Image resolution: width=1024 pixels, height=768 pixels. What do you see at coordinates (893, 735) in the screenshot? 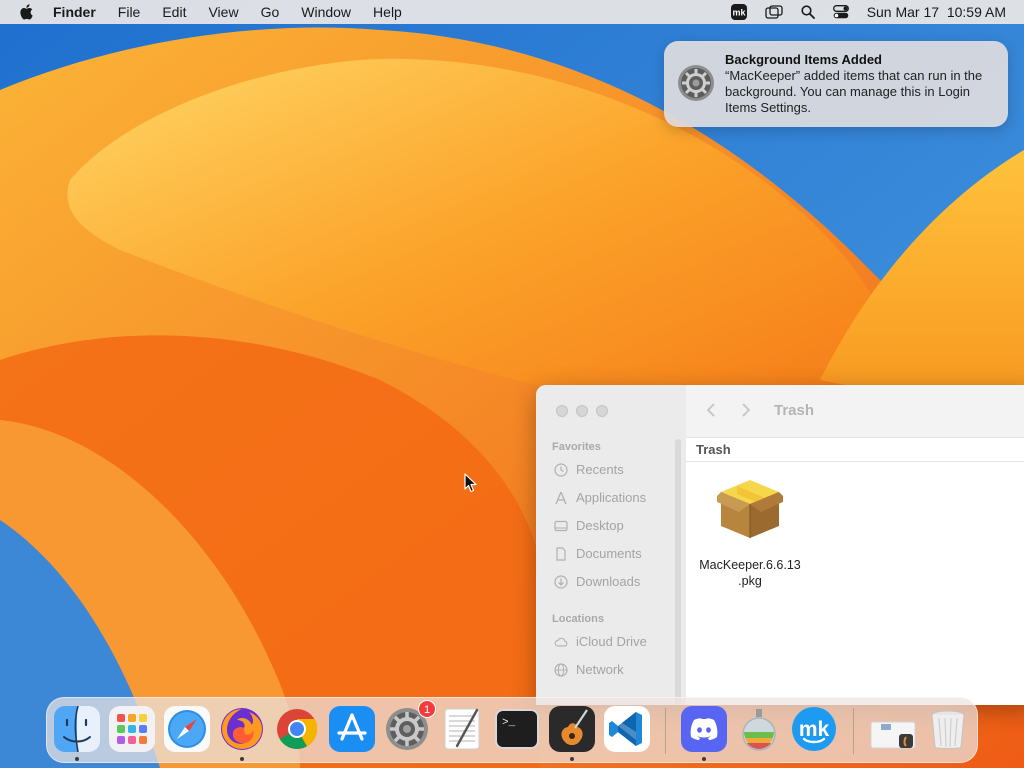
I see `downloads-stack-icon` at bounding box center [893, 735].